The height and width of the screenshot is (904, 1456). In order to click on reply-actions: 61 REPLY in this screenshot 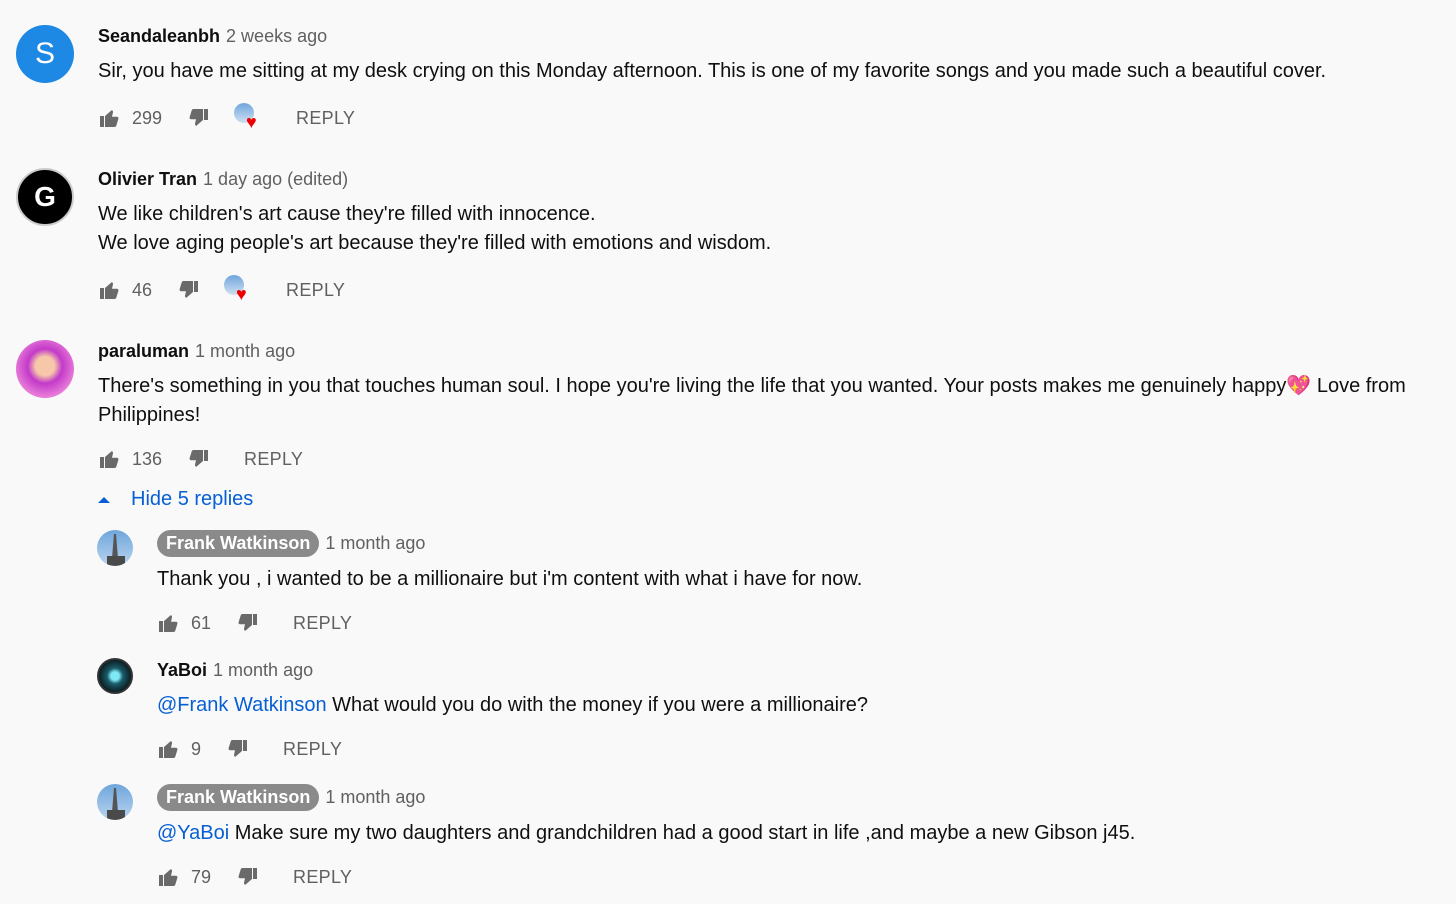, I will do `click(254, 623)`.